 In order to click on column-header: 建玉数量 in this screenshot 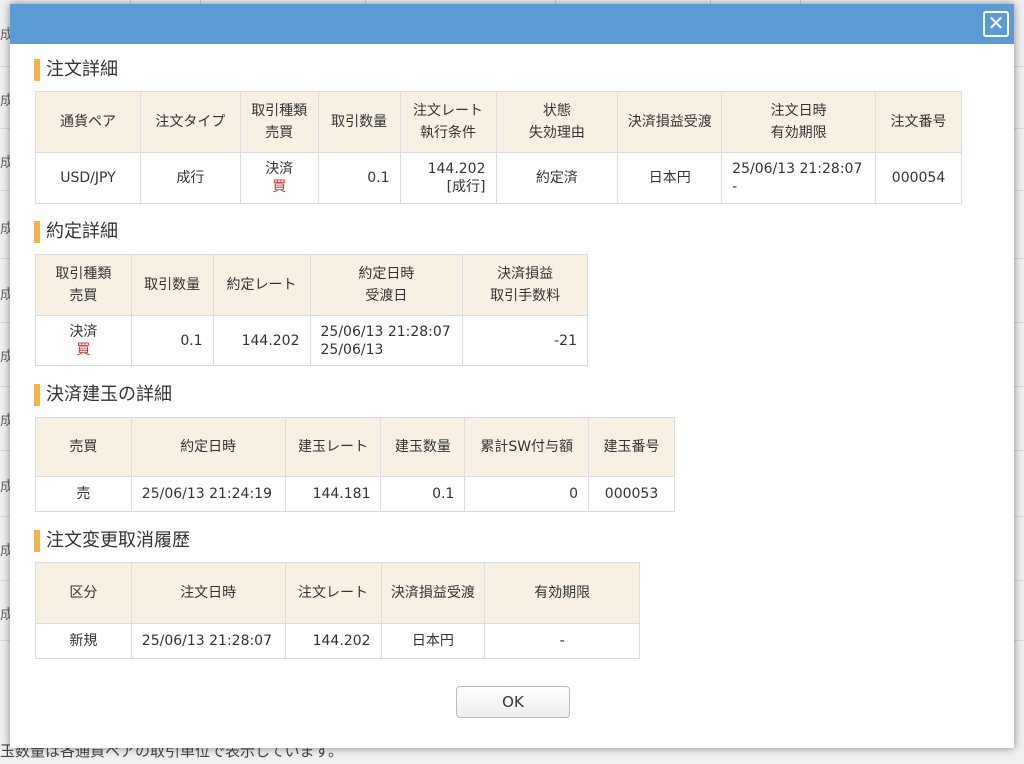, I will do `click(423, 447)`.